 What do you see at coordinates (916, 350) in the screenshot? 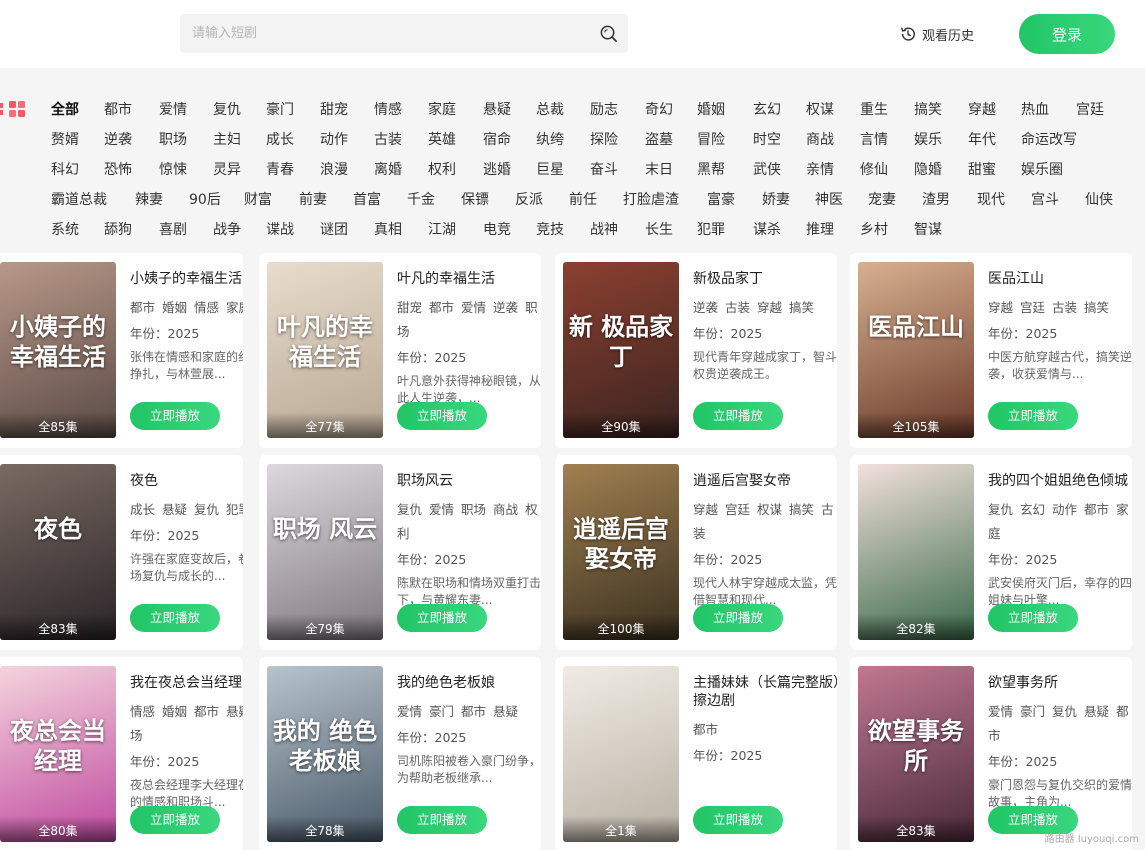
I see `drama-poster: 医品江山 全105集` at bounding box center [916, 350].